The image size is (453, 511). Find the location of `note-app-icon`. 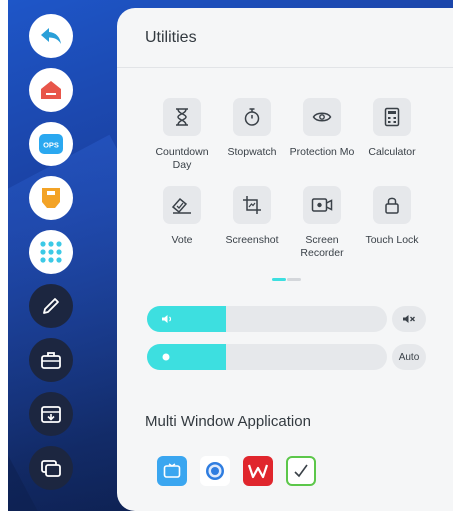

note-app-icon is located at coordinates (301, 471).